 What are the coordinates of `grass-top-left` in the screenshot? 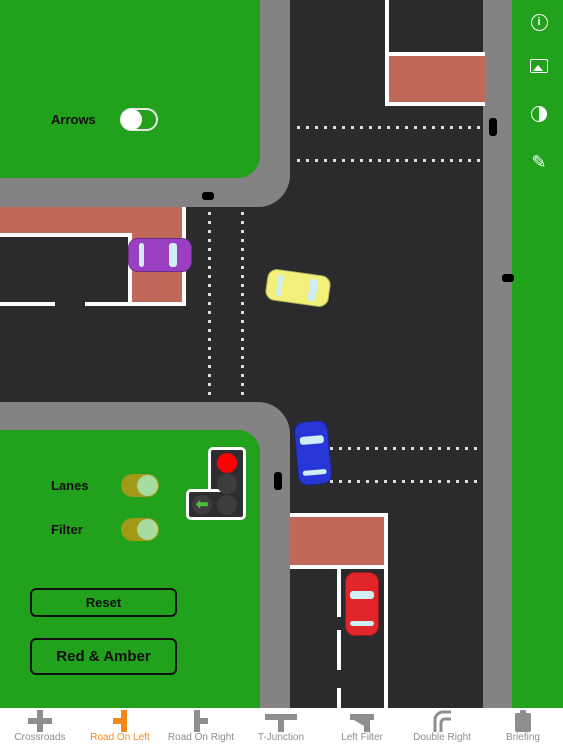 It's located at (130, 89).